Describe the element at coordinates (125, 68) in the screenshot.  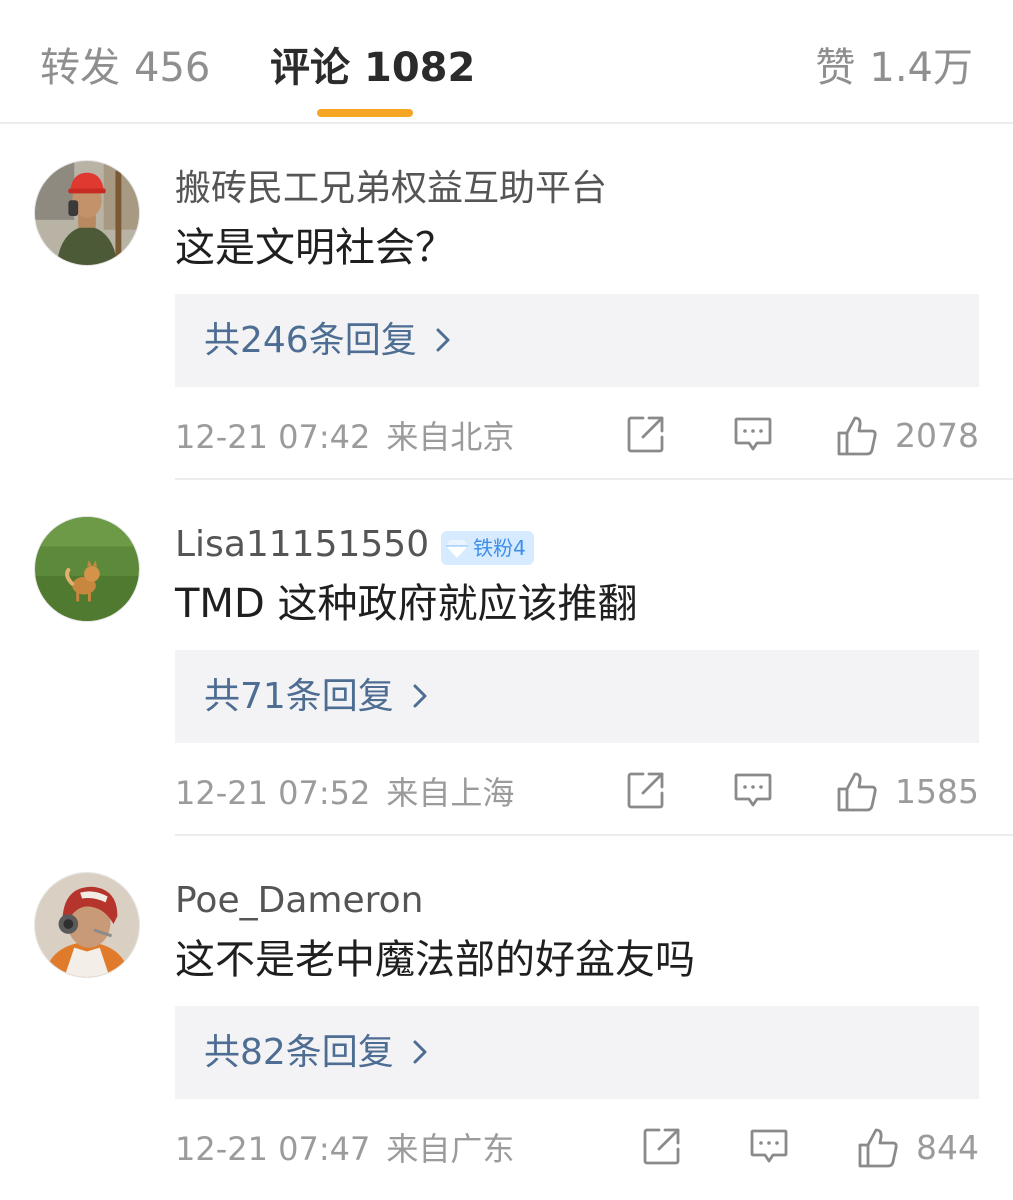
I see `tab-reposts: 转发 456` at that location.